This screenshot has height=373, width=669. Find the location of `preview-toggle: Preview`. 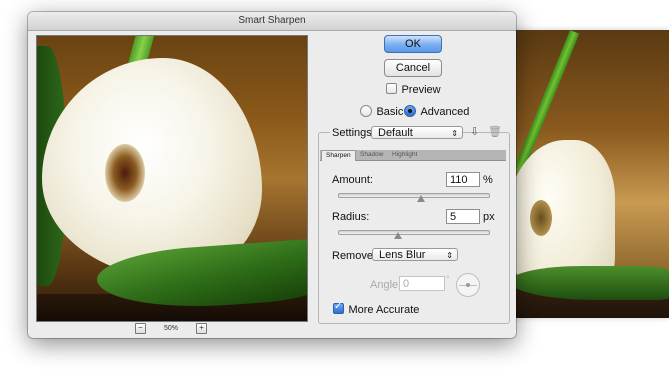

preview-toggle: Preview is located at coordinates (413, 89).